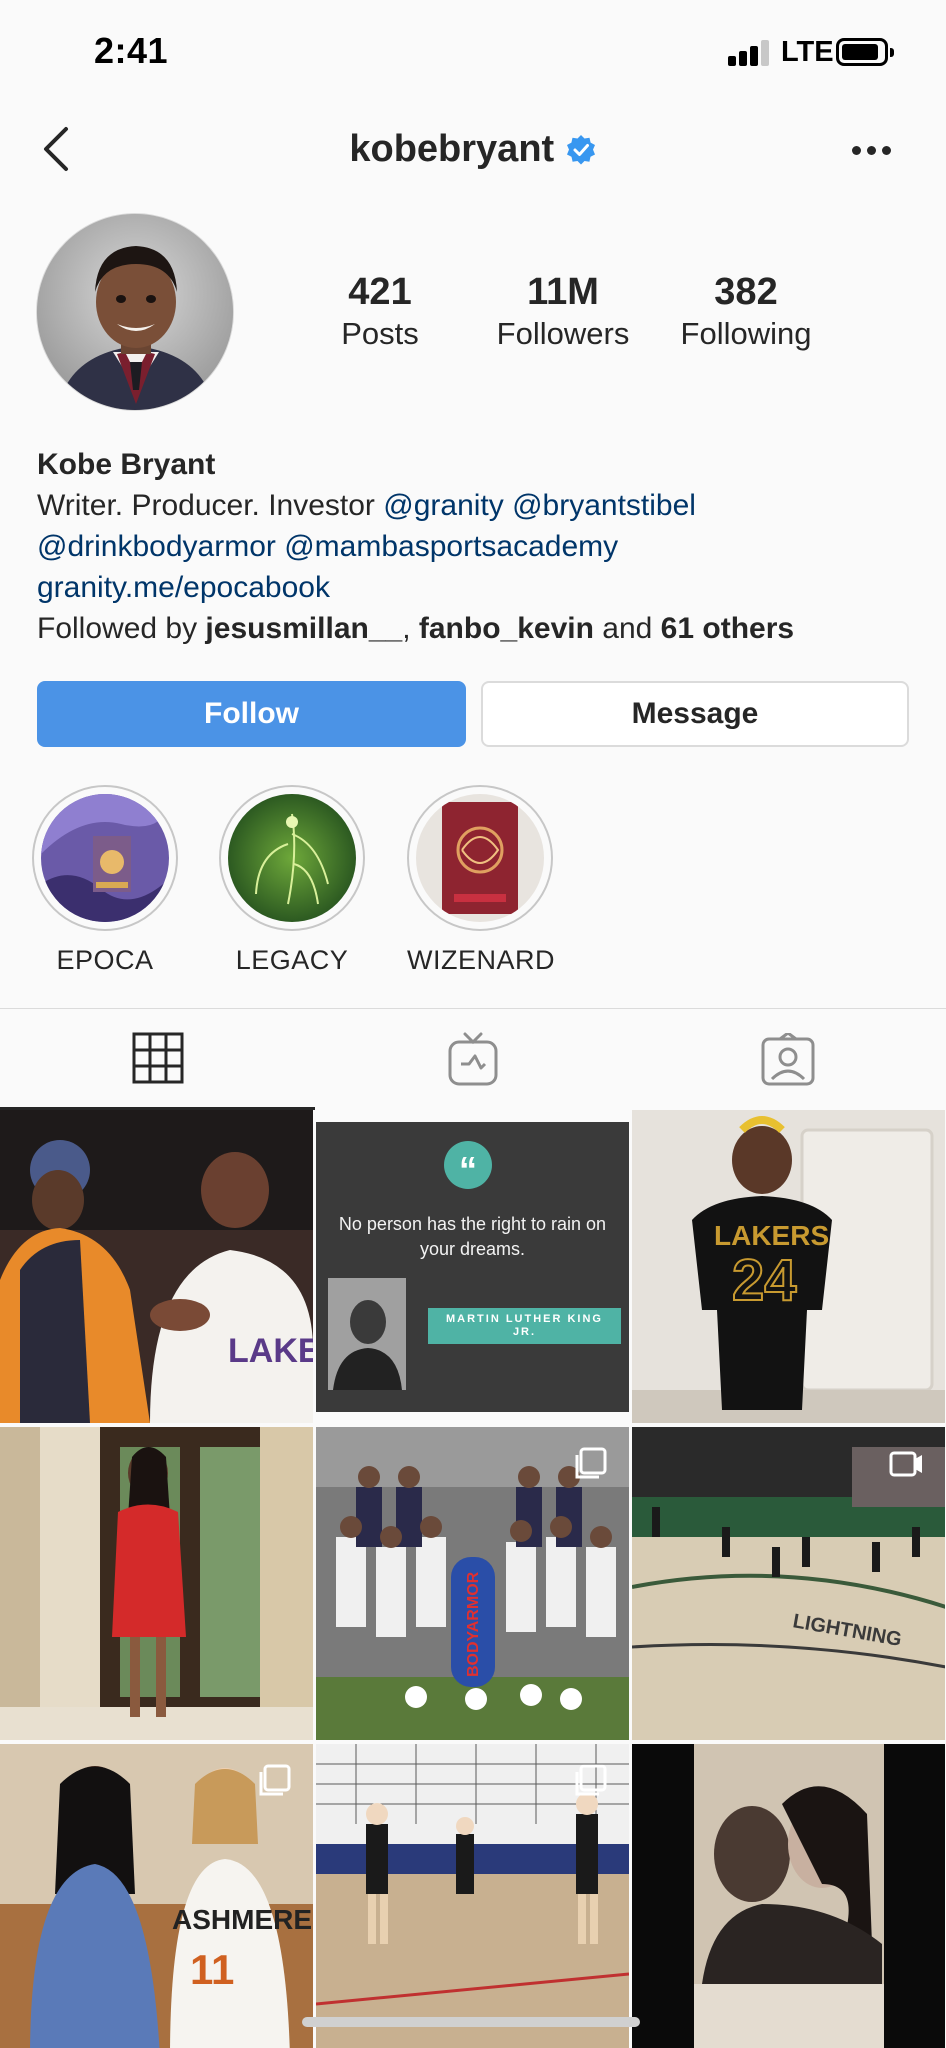 Image resolution: width=946 pixels, height=2048 pixels. What do you see at coordinates (506, 628) in the screenshot?
I see `followed-by-user-2: fanbo_kevin` at bounding box center [506, 628].